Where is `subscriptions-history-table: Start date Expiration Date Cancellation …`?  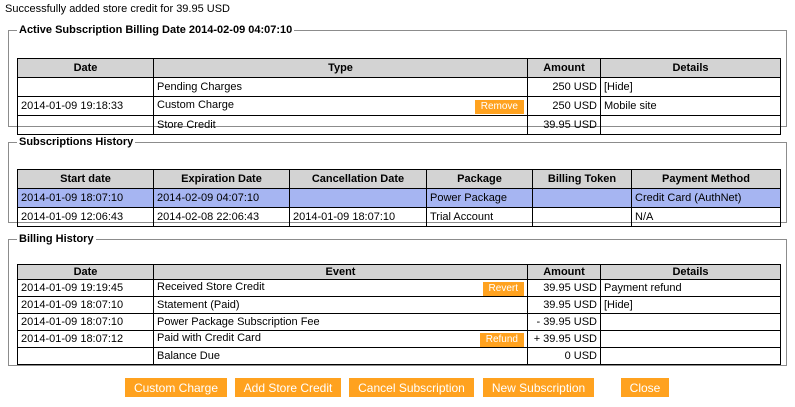 subscriptions-history-table: Start date Expiration Date Cancellation … is located at coordinates (399, 198).